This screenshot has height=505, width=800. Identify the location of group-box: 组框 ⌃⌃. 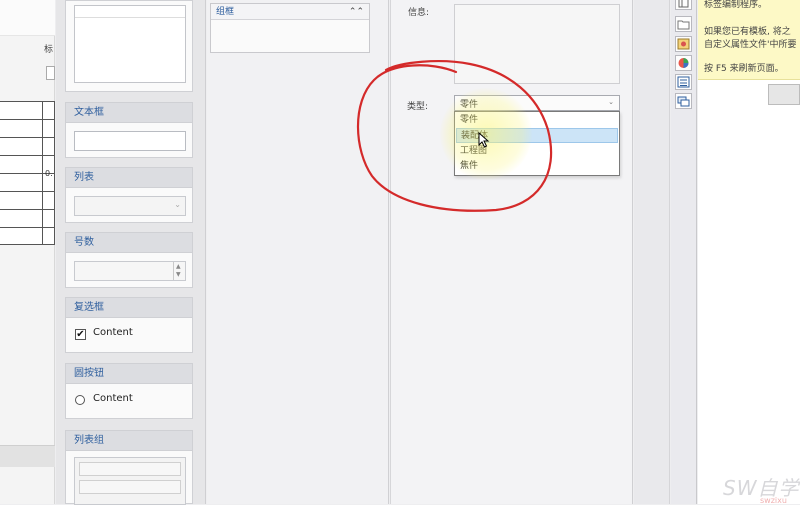
(290, 28).